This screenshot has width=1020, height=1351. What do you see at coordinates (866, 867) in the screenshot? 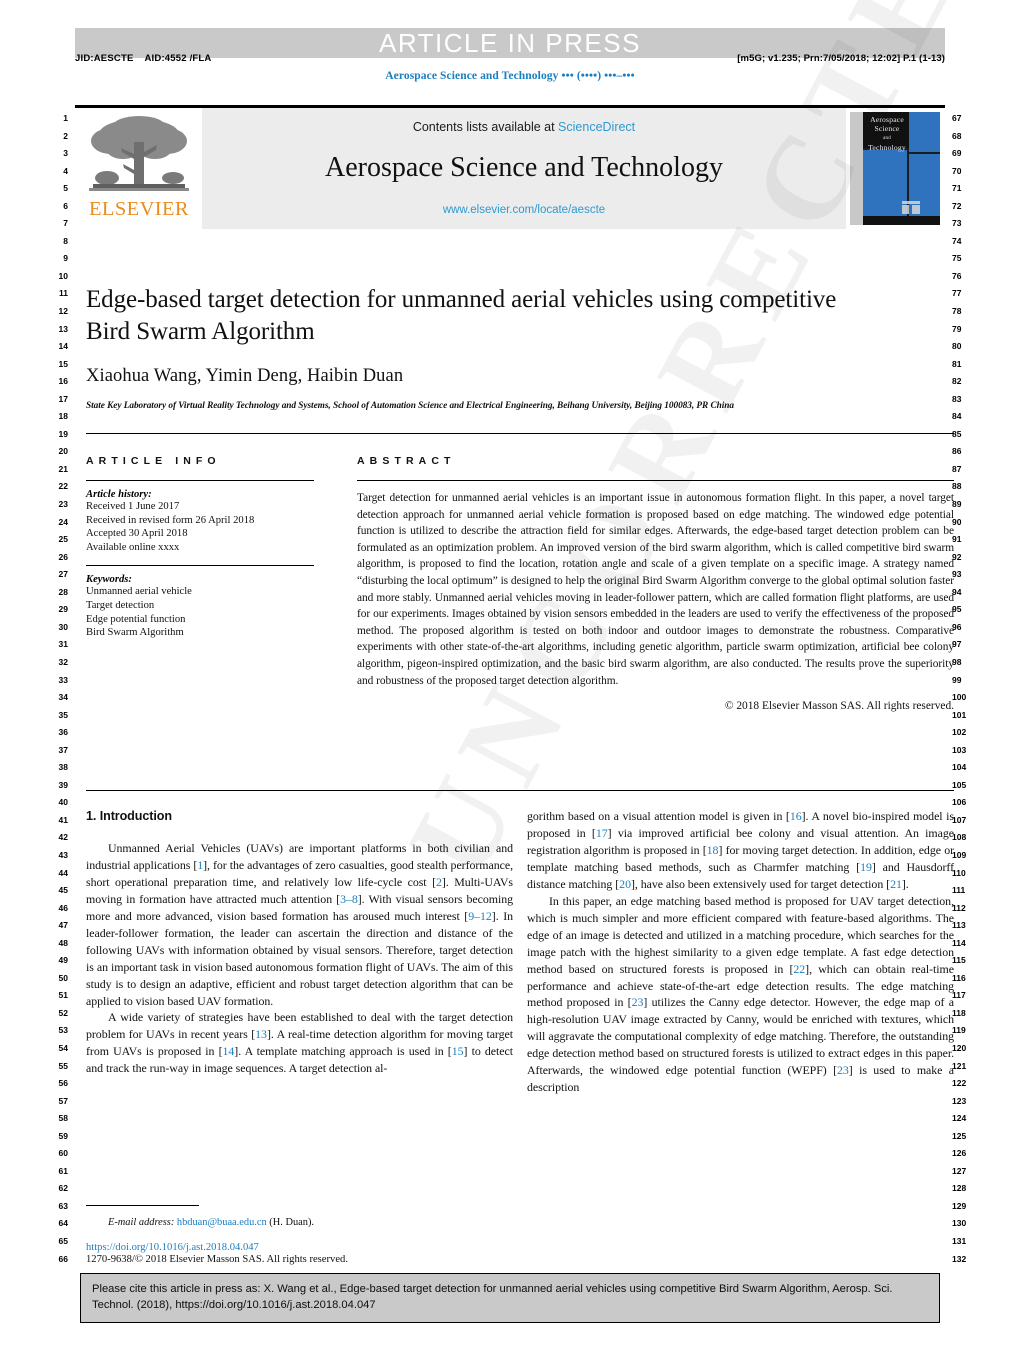
I see `citation-reference: 19` at bounding box center [866, 867].